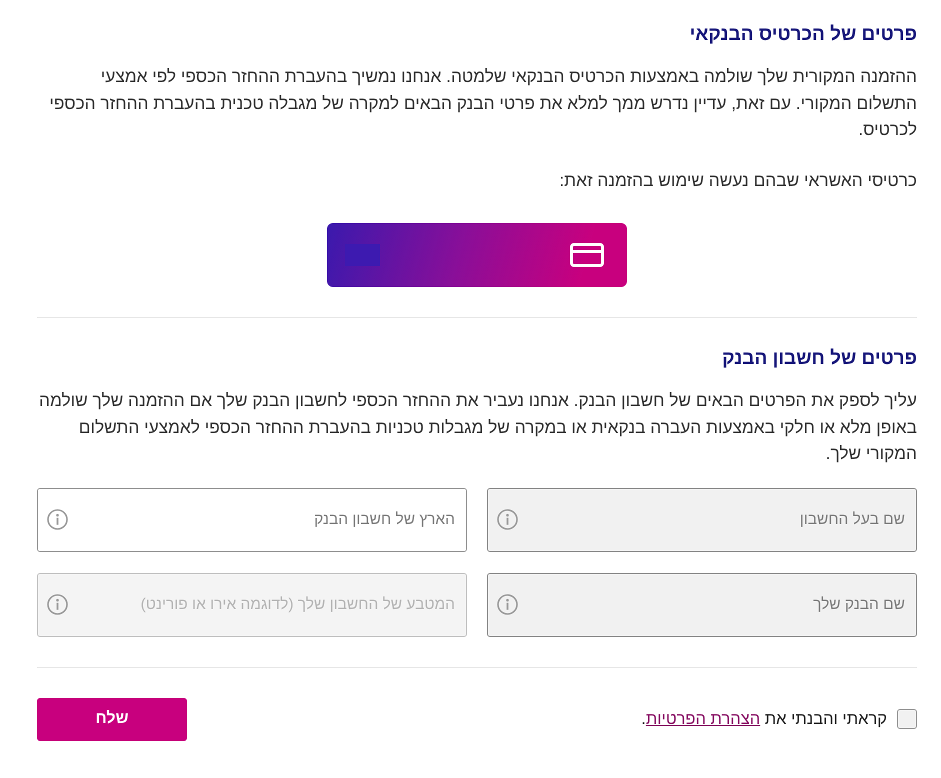  I want to click on credit-card-icon, so click(587, 255).